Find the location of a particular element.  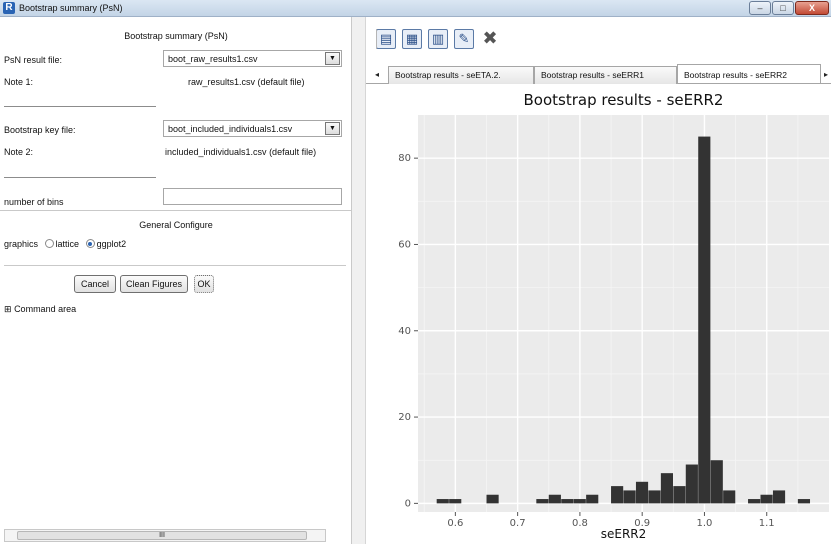

r-app-icon: R is located at coordinates (9, 8).